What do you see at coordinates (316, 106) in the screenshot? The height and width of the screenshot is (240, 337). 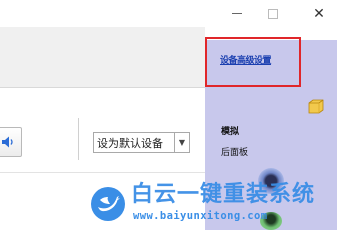 I see `folder-icon` at bounding box center [316, 106].